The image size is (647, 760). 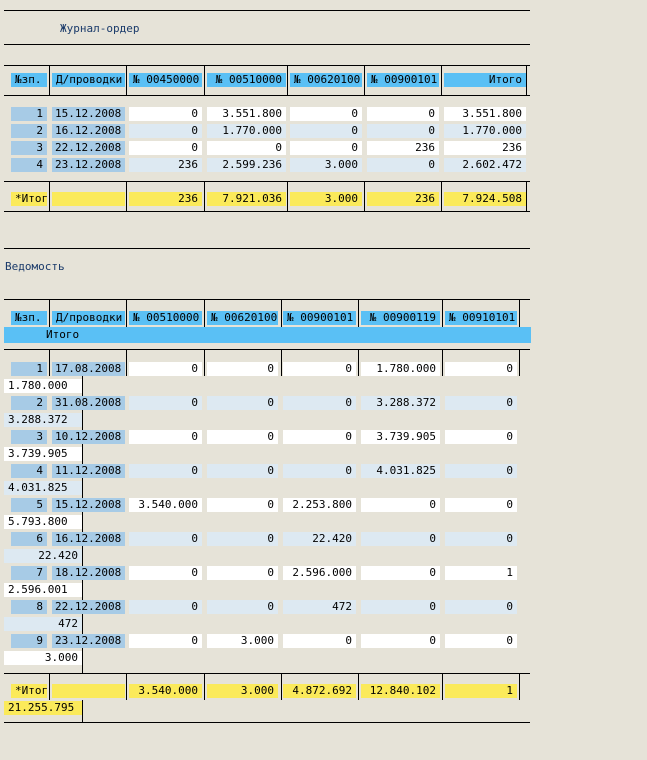 I want to click on amount-cell: 3.540.000, so click(x=165, y=505).